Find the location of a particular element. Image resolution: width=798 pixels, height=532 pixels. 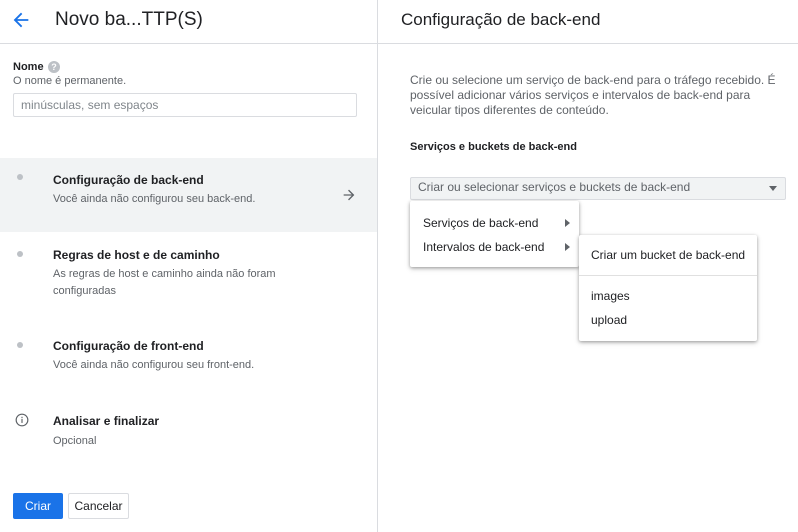

section-label: Serviços e buckets de back-end is located at coordinates (493, 147).